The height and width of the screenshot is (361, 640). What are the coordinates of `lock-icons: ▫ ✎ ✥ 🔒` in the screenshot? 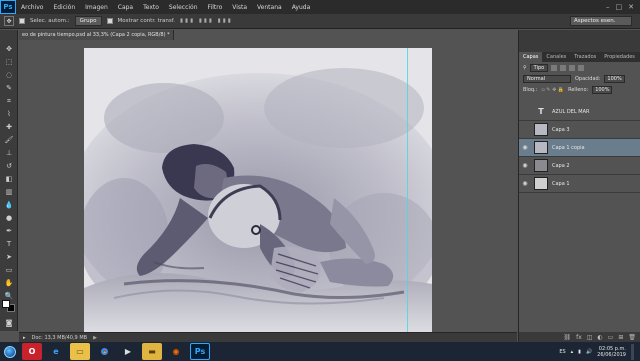 It's located at (552, 90).